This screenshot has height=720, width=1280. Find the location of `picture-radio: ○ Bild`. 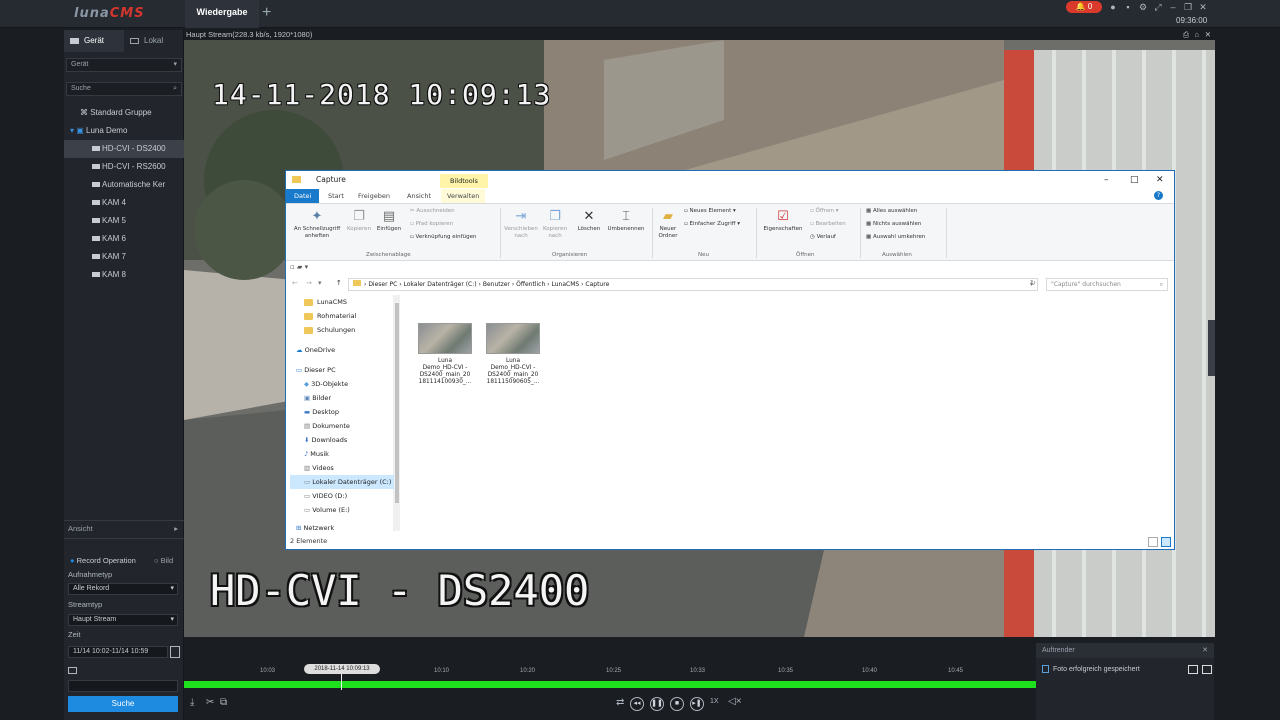

picture-radio: ○ Bild is located at coordinates (163, 560).